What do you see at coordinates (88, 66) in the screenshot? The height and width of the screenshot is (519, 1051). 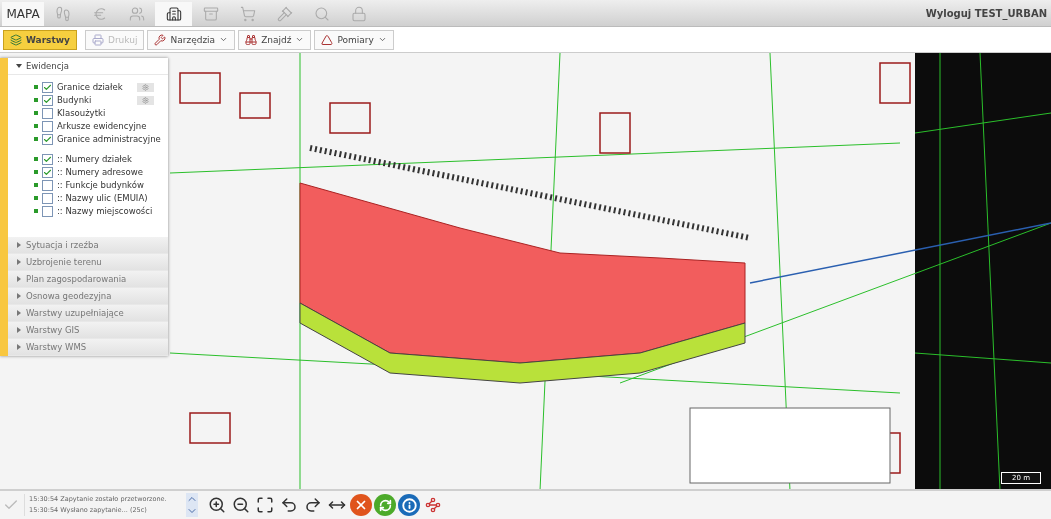 I see `layer-group-header: Ewidencja` at bounding box center [88, 66].